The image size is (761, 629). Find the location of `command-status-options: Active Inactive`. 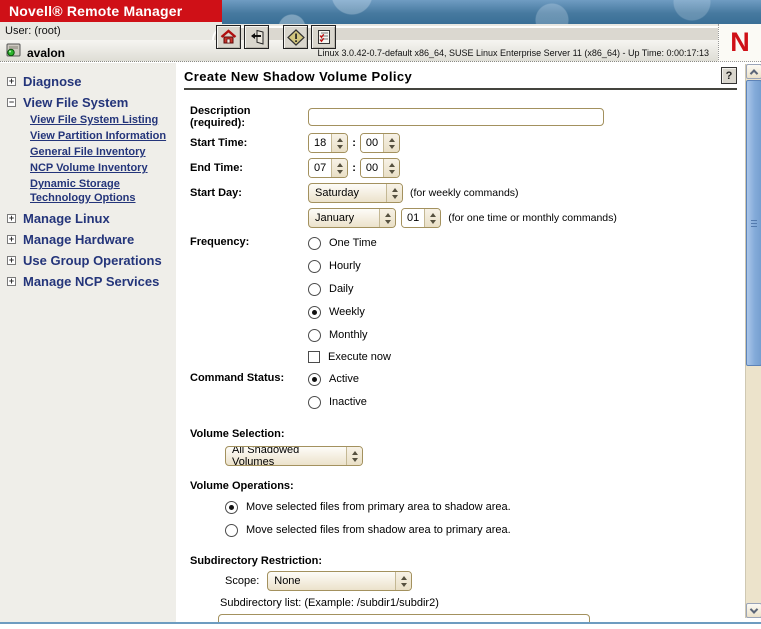

command-status-options: Active Inactive is located at coordinates (337, 391).